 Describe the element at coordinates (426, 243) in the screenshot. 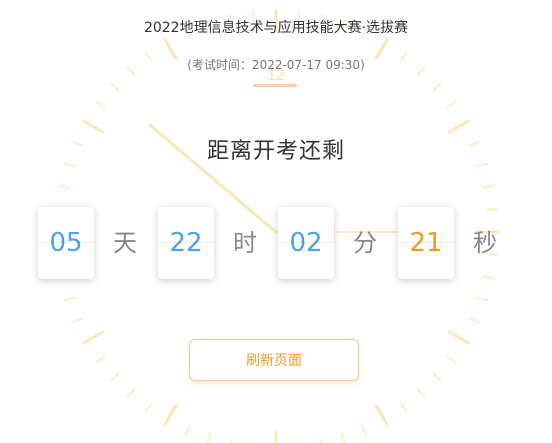

I see `countdown-seconds-box: 21` at that location.